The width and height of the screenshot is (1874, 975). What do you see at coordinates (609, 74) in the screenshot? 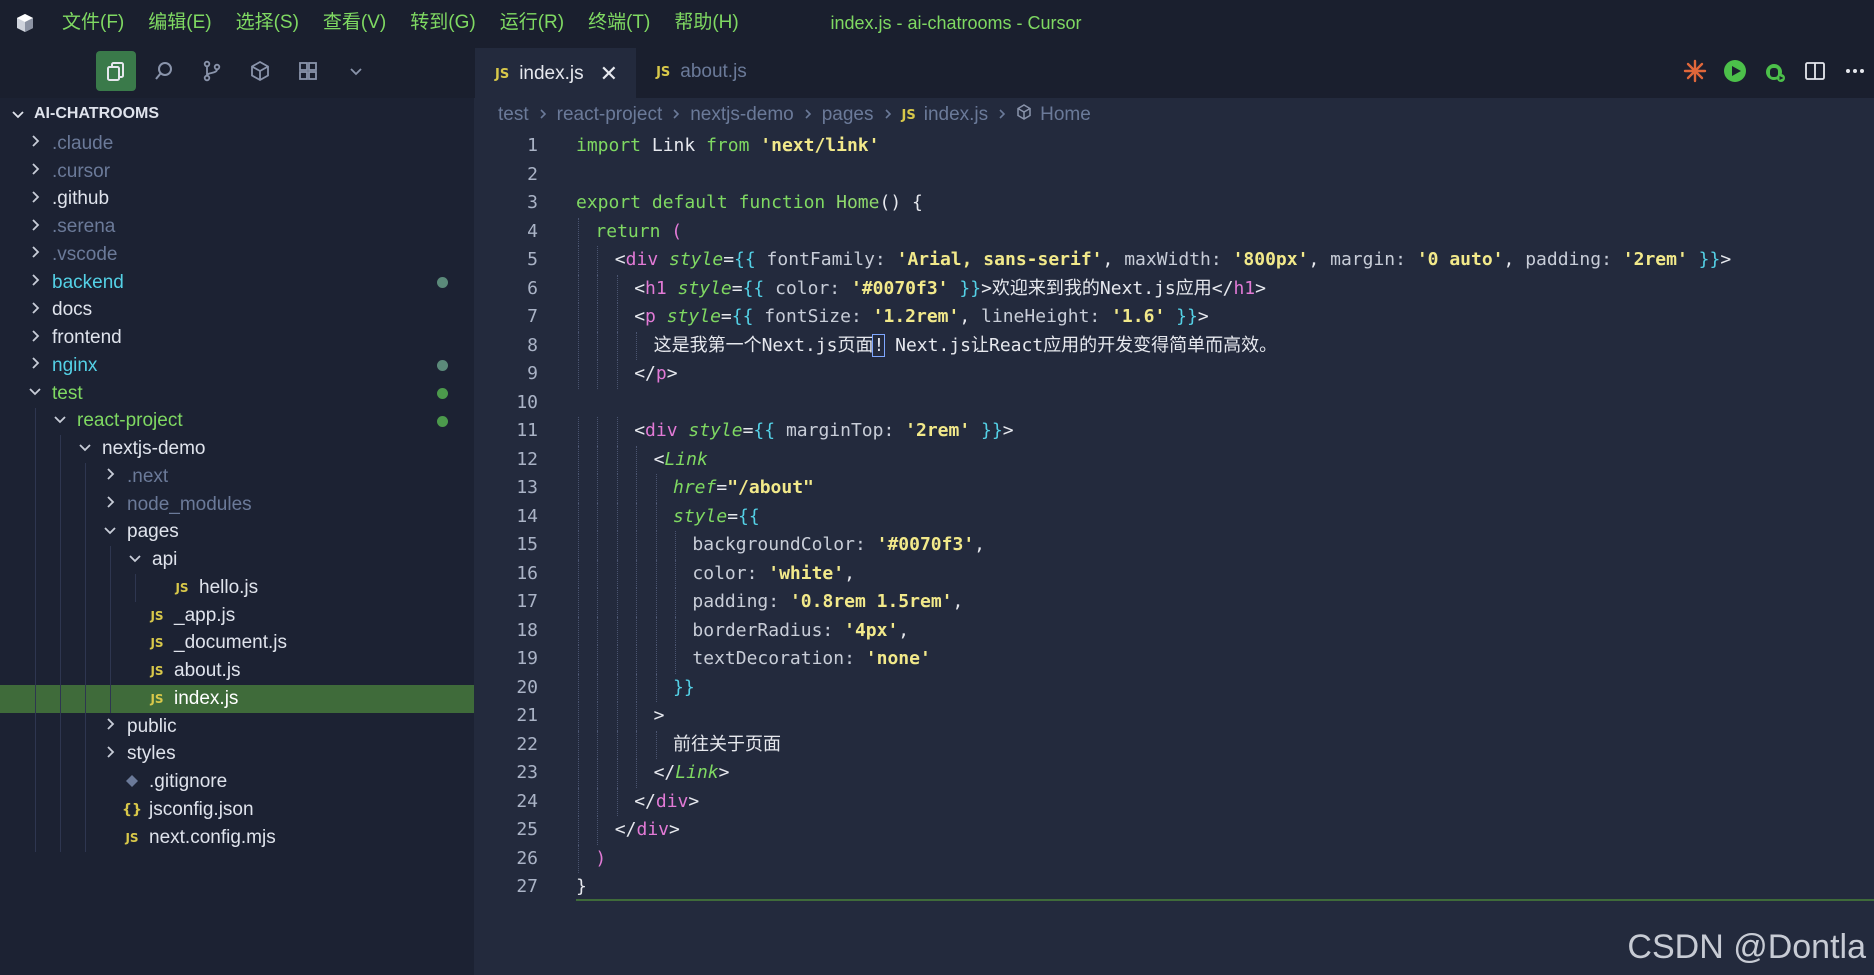
I see `close-icon: ✕` at bounding box center [609, 74].